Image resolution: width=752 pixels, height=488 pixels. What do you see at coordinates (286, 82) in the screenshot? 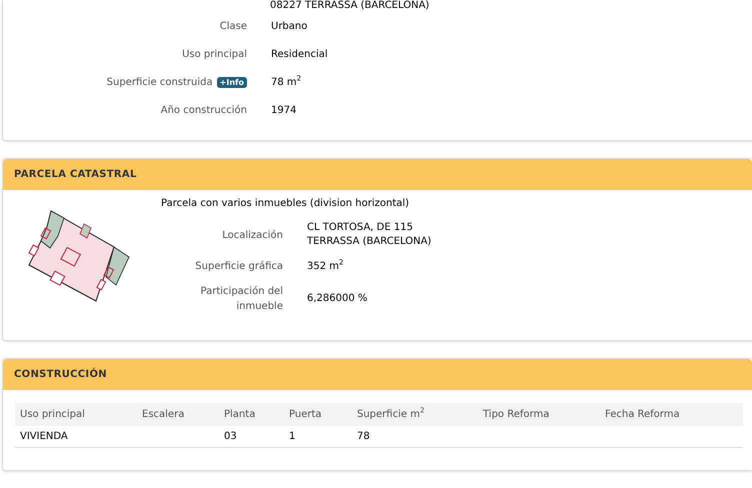
I see `field-value: 78 m$^{2}$` at bounding box center [286, 82].